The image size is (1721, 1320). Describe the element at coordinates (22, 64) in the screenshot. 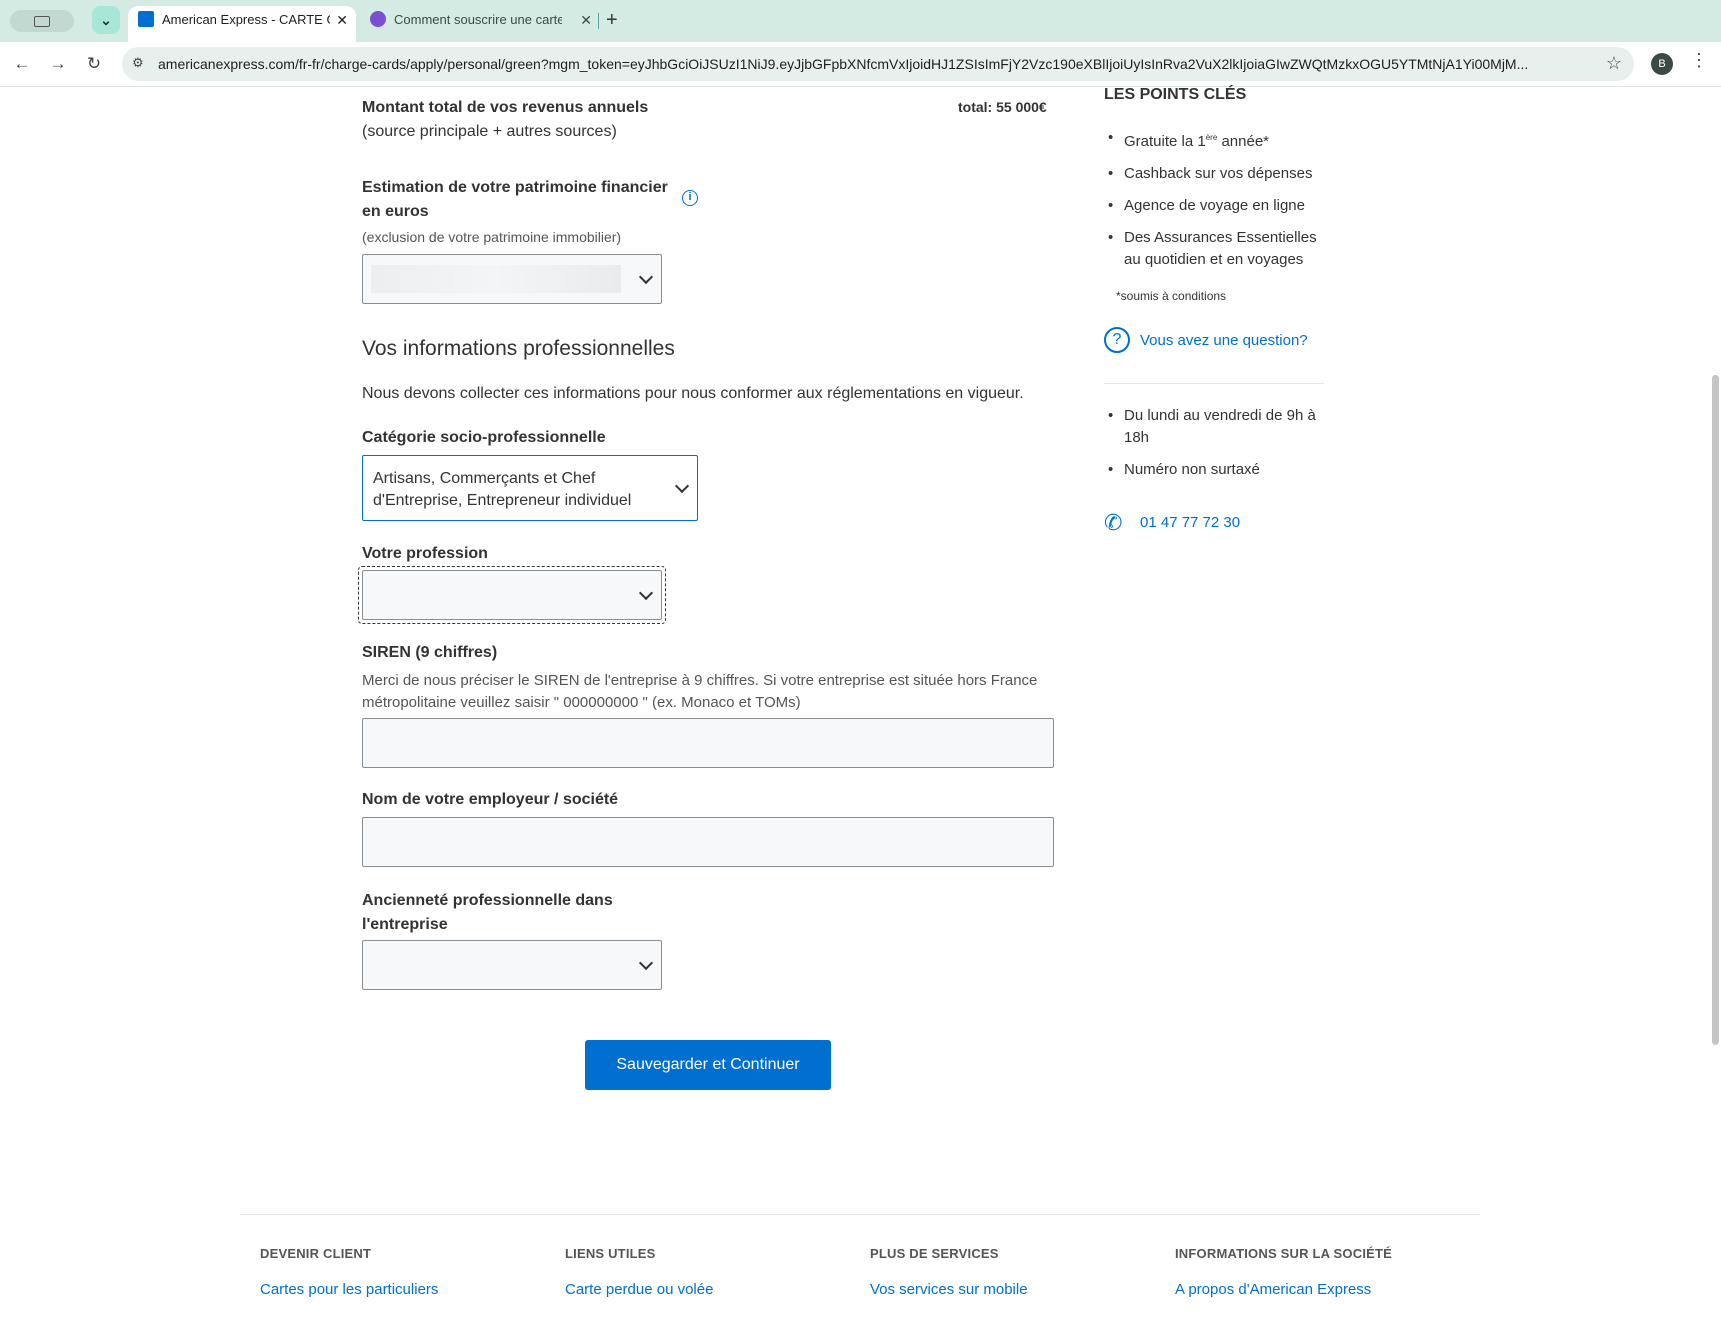

I see `back-icon: ←` at that location.